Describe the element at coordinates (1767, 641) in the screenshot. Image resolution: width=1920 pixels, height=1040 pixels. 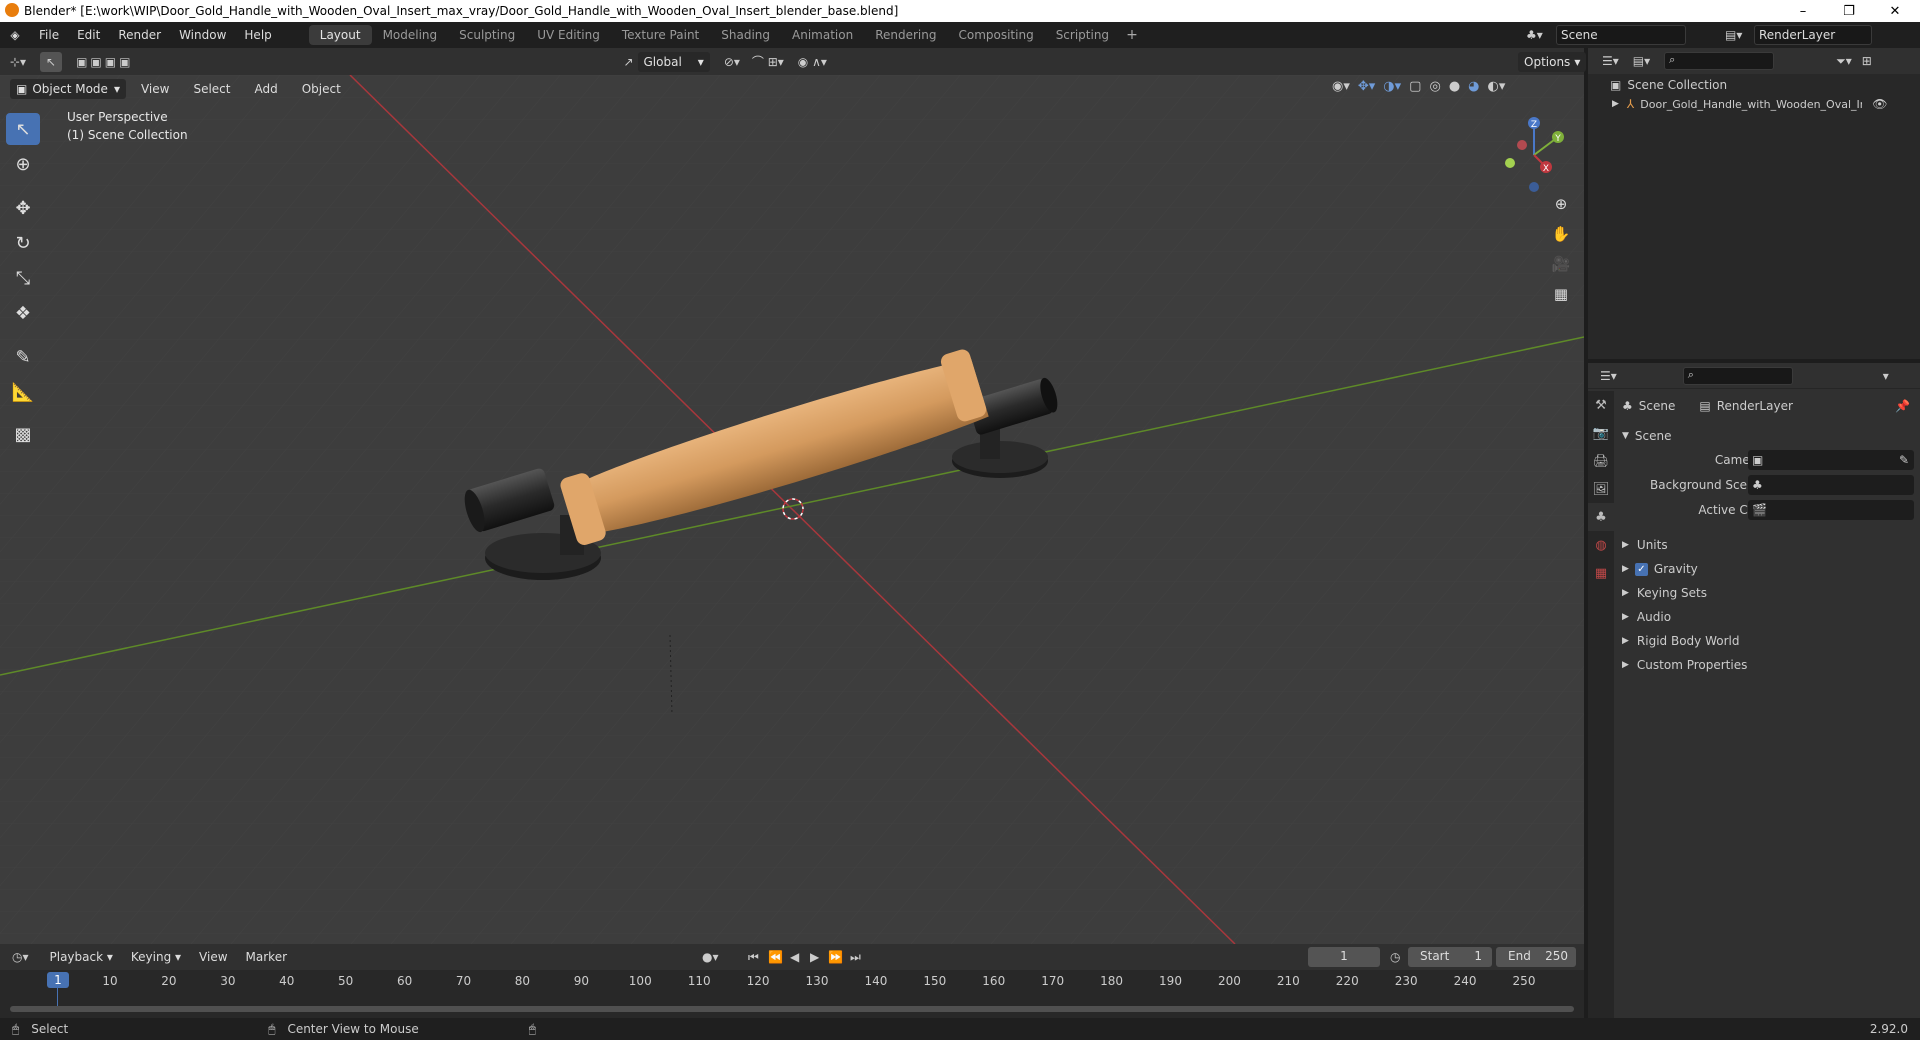
I see `rigid-body-world-panel: ▶ Rigid Body World` at that location.